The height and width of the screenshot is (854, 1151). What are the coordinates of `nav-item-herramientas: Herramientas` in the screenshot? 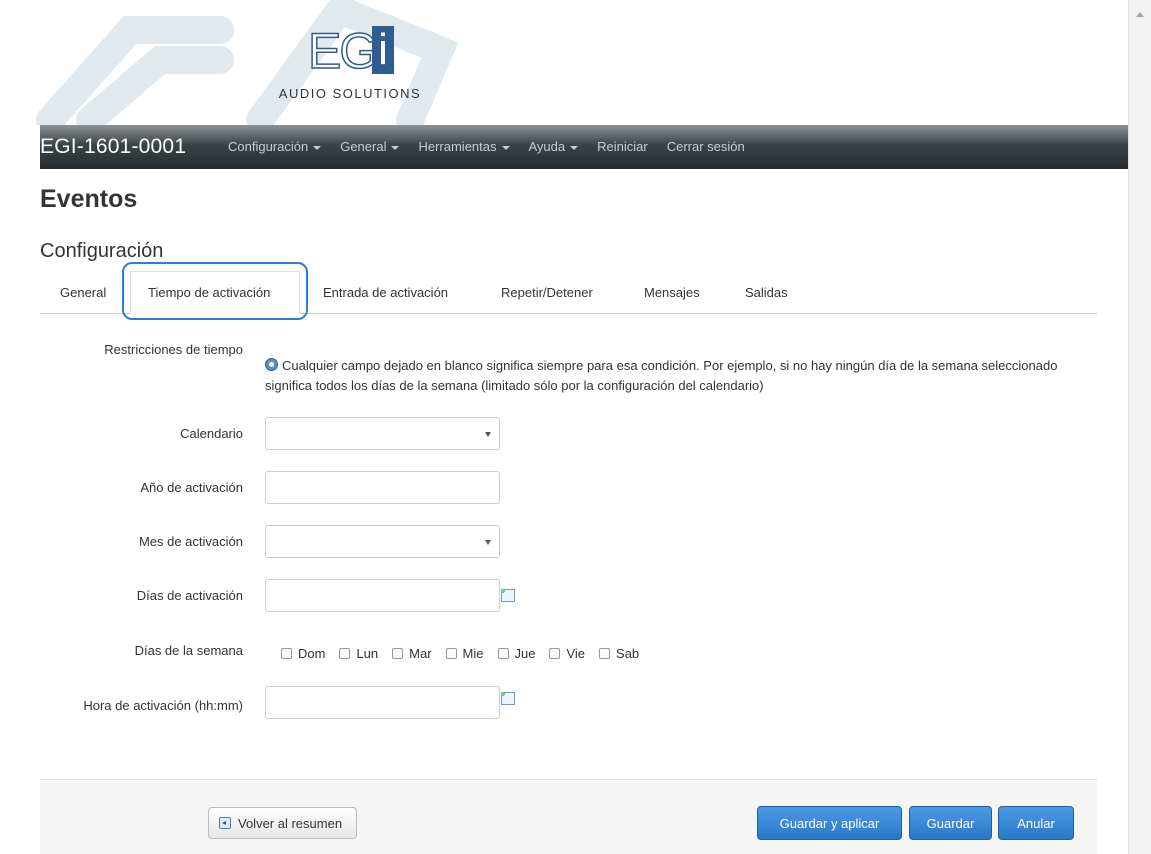 It's located at (464, 146).